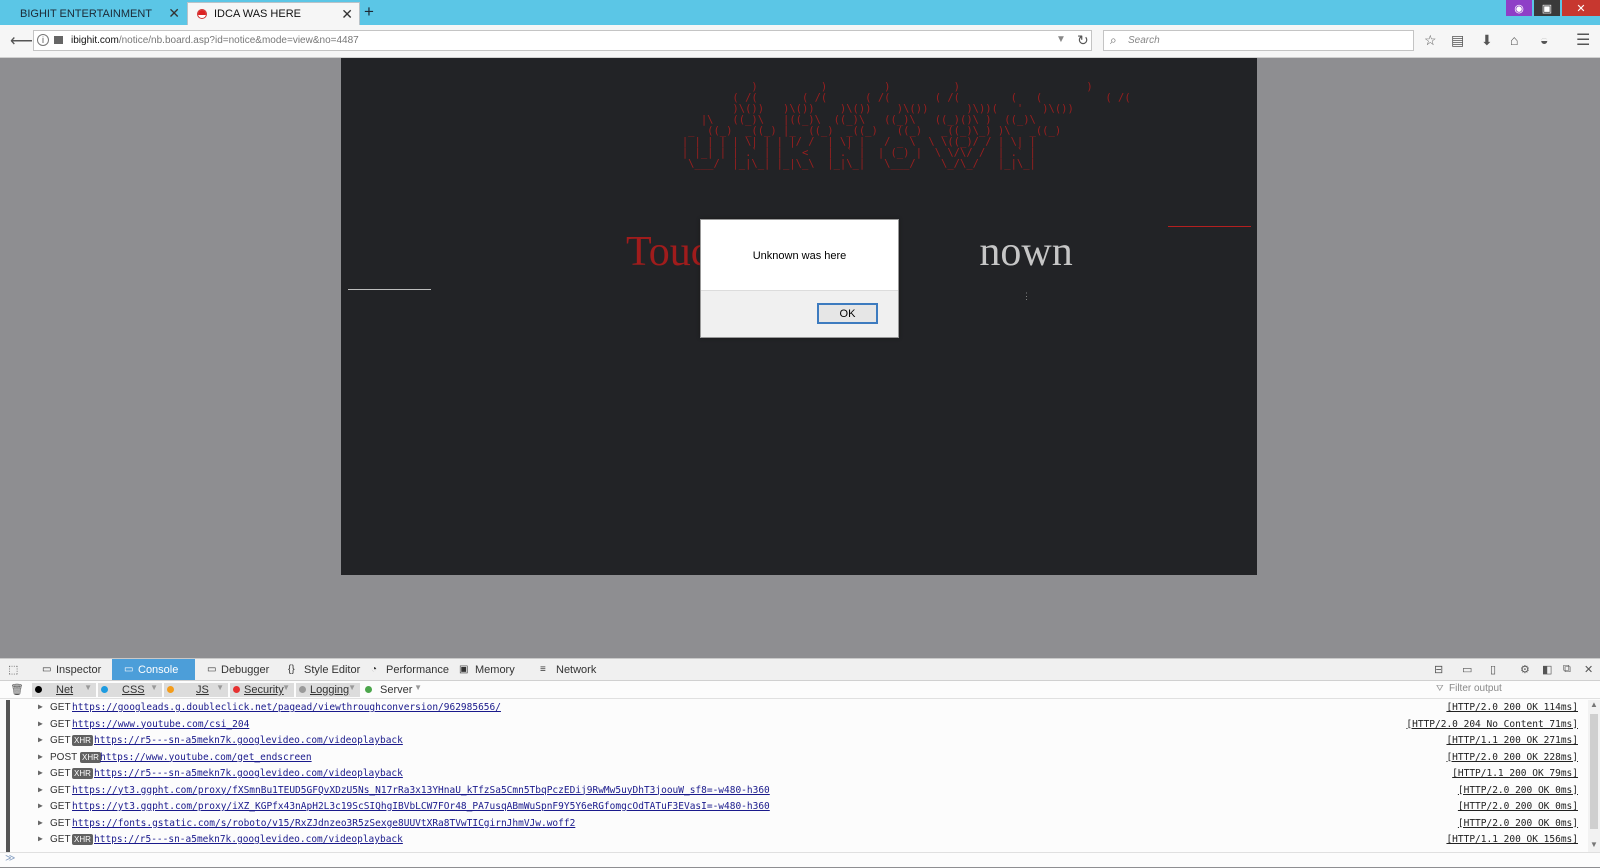 The width and height of the screenshot is (1600, 868). Describe the element at coordinates (1547, 669) in the screenshot. I see `dock-side-icon: ◧` at that location.